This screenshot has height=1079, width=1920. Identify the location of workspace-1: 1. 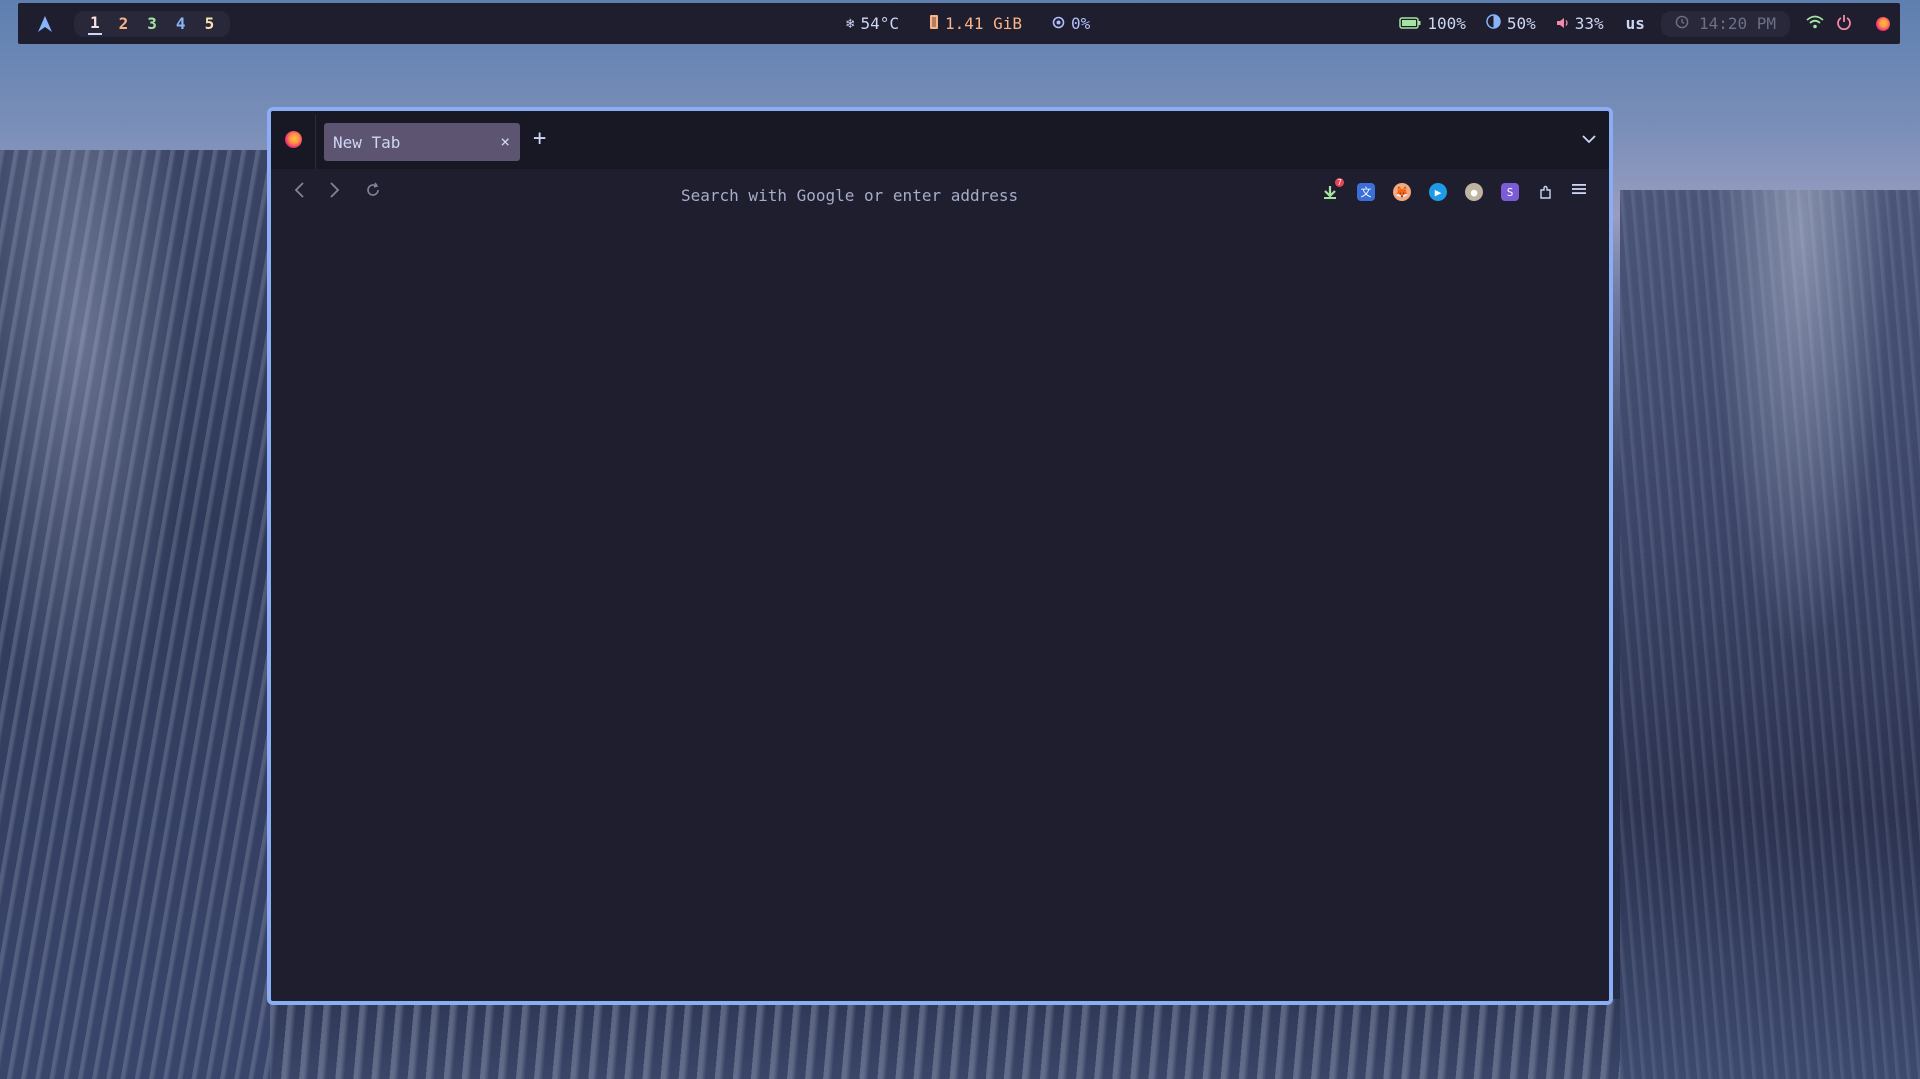
(95, 24).